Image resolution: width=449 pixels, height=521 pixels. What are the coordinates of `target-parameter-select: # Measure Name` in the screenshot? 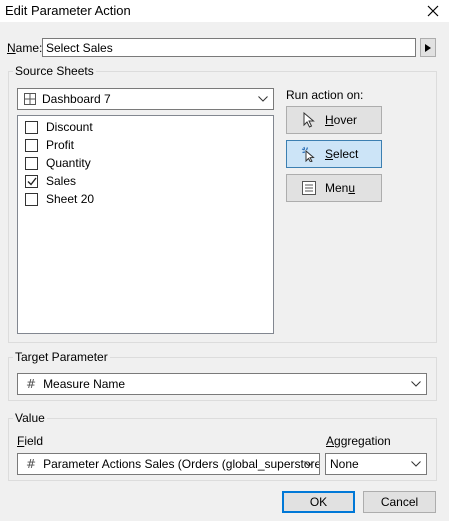 It's located at (222, 384).